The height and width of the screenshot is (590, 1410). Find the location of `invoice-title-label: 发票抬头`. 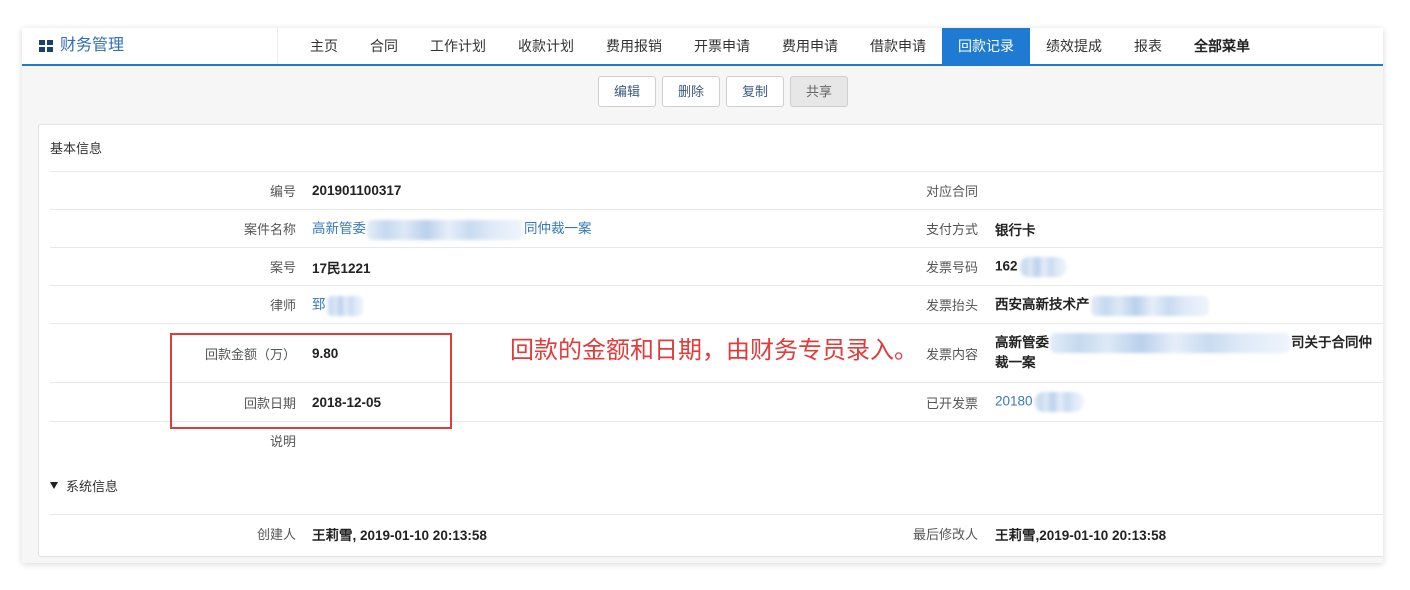

invoice-title-label: 发票抬头 is located at coordinates (951, 305).